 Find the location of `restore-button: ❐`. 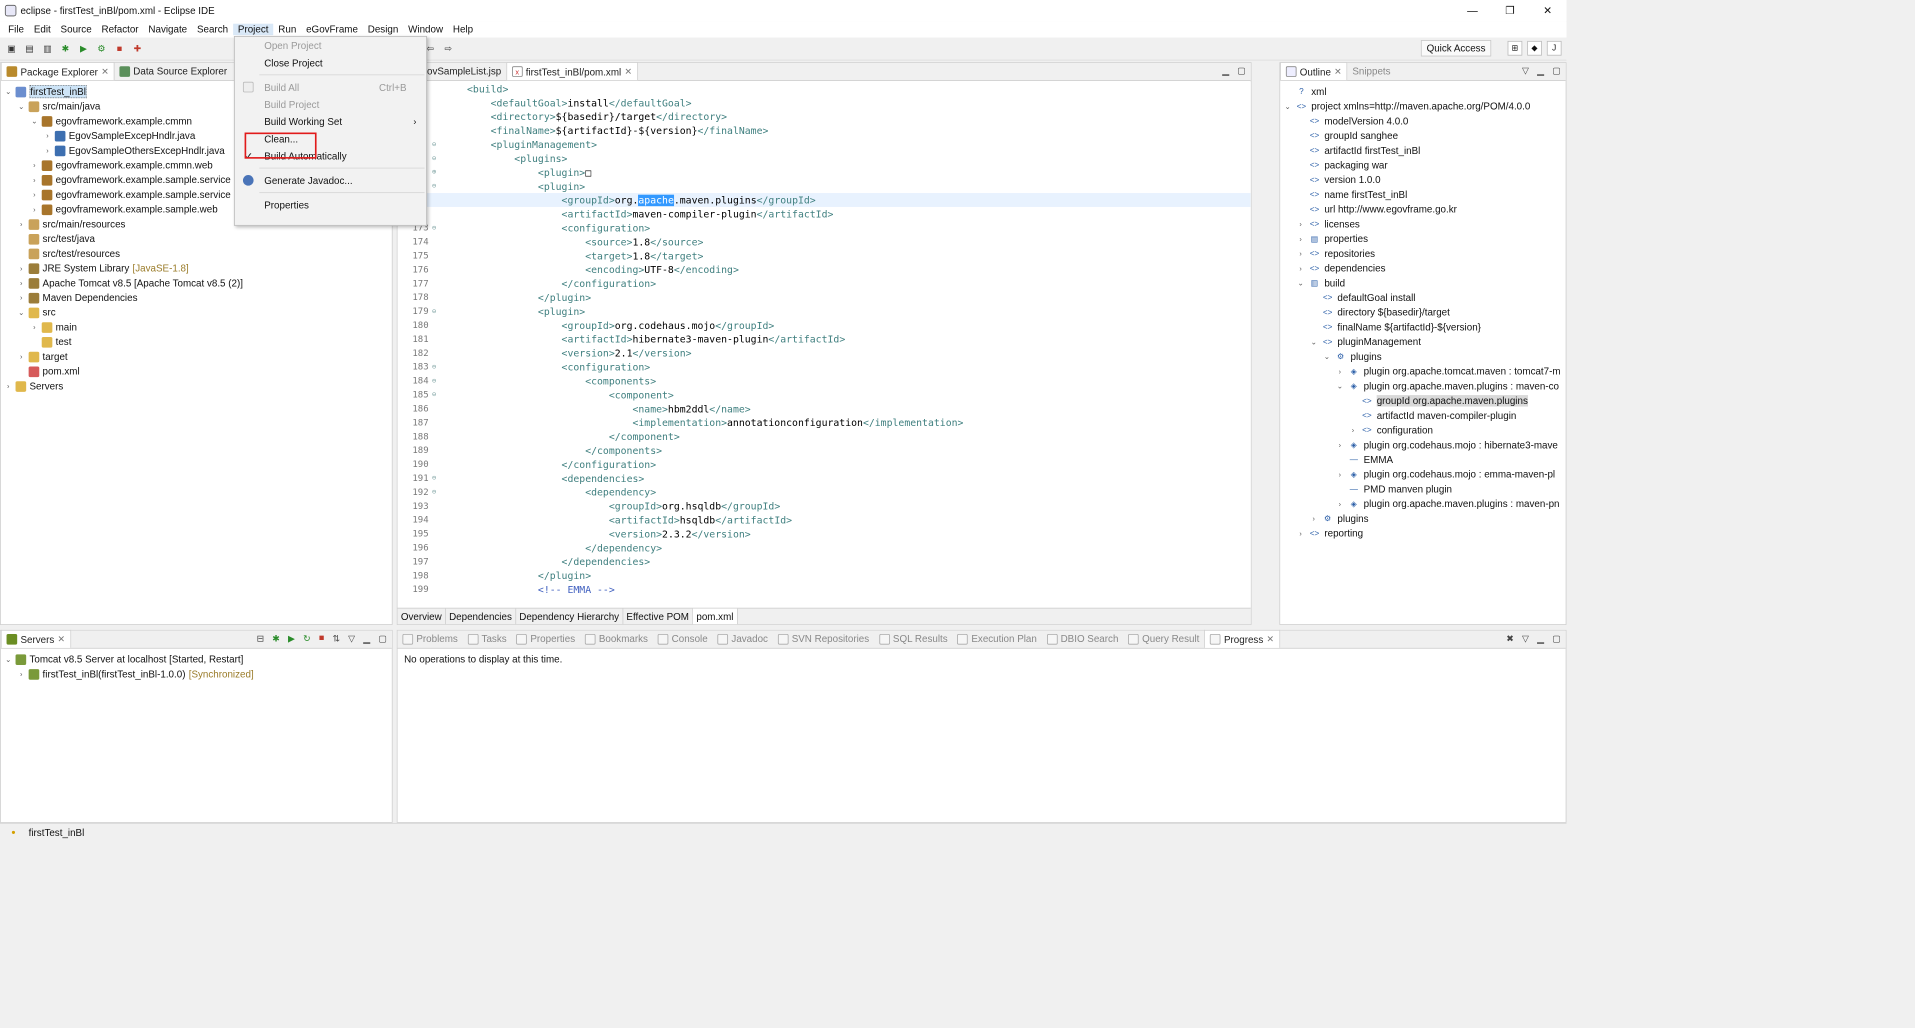

restore-button: ❐ is located at coordinates (1510, 10).